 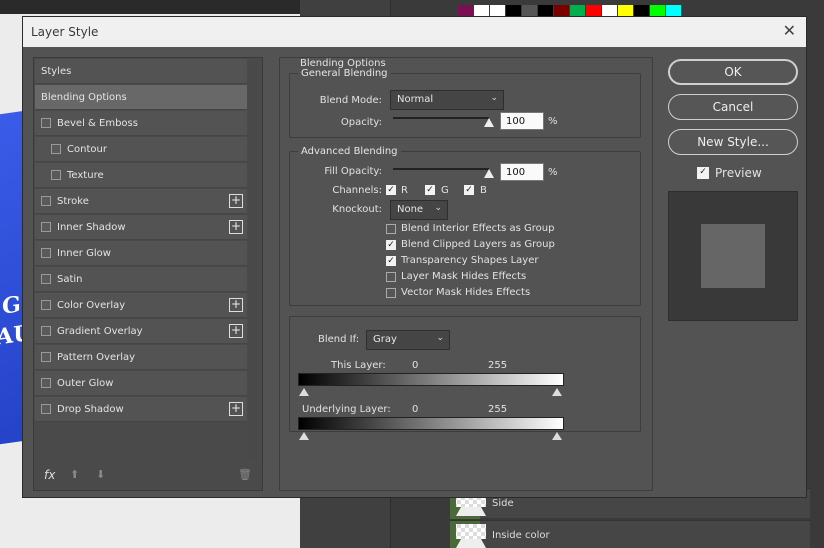 What do you see at coordinates (470, 260) in the screenshot?
I see `advanced-option-label: Transparency Shapes Layer` at bounding box center [470, 260].